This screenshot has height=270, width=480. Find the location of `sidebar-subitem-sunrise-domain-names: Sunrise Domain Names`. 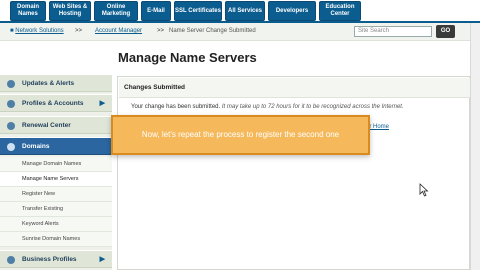

sidebar-subitem-sunrise-domain-names: Sunrise Domain Names is located at coordinates (56, 239).